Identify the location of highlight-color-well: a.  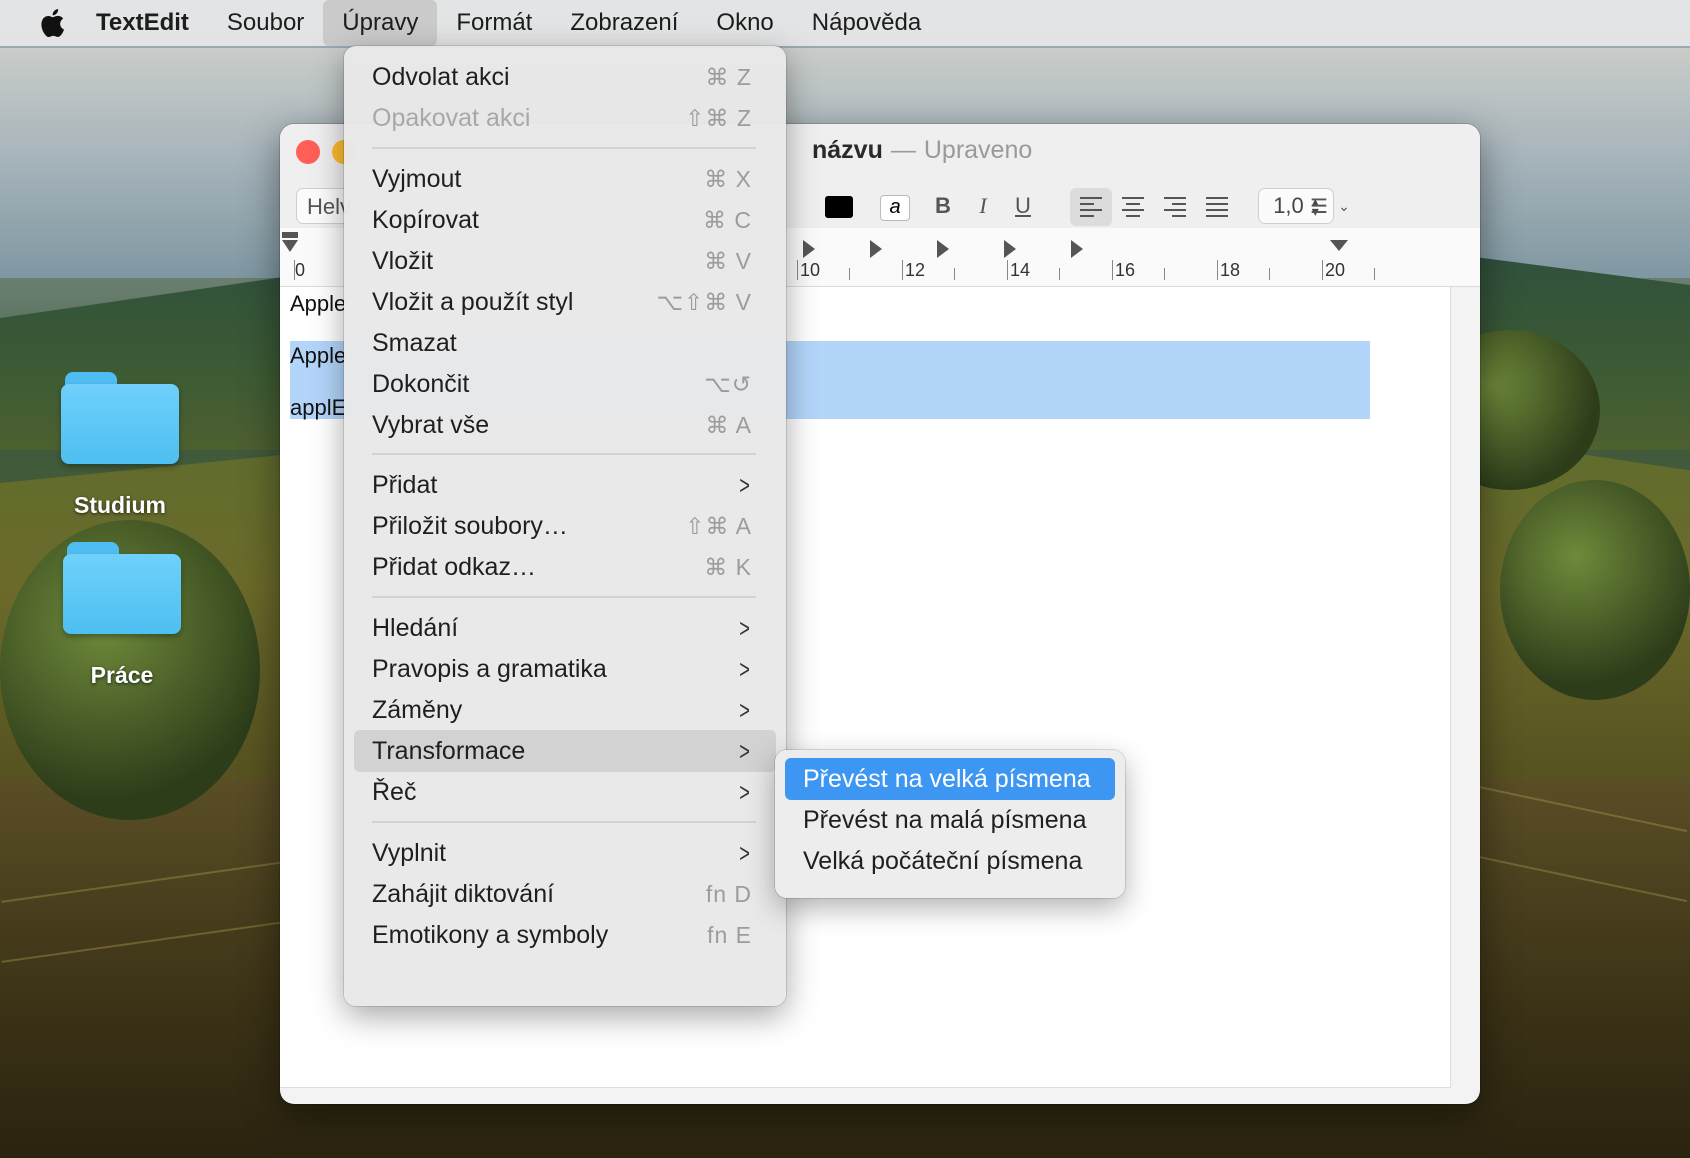
(895, 208).